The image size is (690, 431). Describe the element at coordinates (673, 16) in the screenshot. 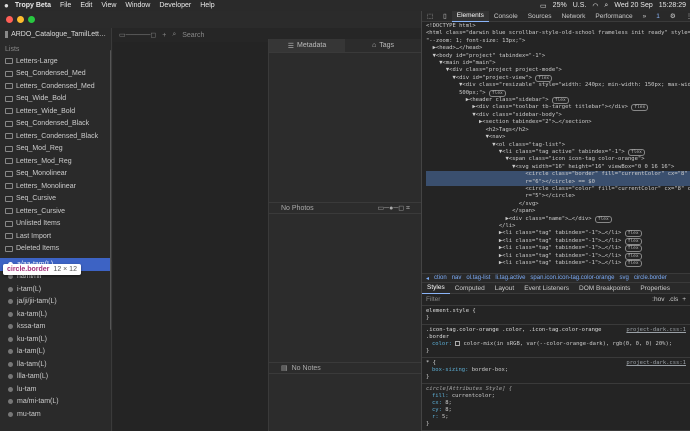

I see `settings-gear-icon: ⚙` at that location.